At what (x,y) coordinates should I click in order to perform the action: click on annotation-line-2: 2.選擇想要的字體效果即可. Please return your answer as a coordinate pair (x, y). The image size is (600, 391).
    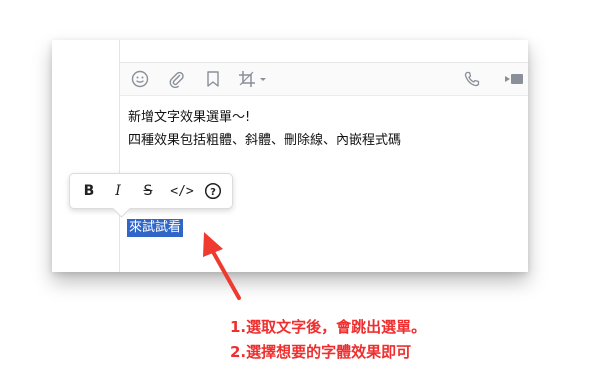
    Looking at the image, I should click on (321, 352).